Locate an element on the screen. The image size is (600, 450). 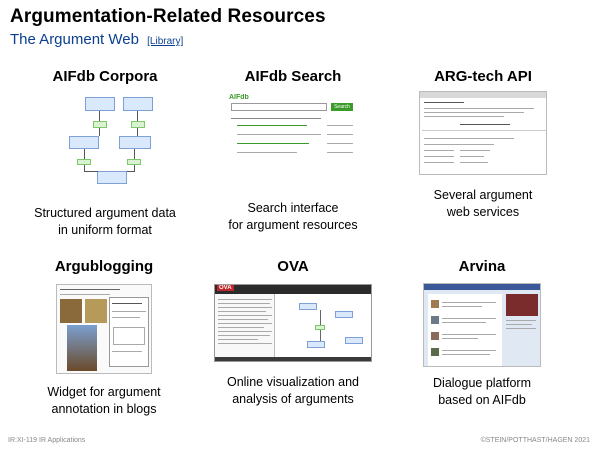
desc-line: in uniform format is located at coordinates (105, 230).